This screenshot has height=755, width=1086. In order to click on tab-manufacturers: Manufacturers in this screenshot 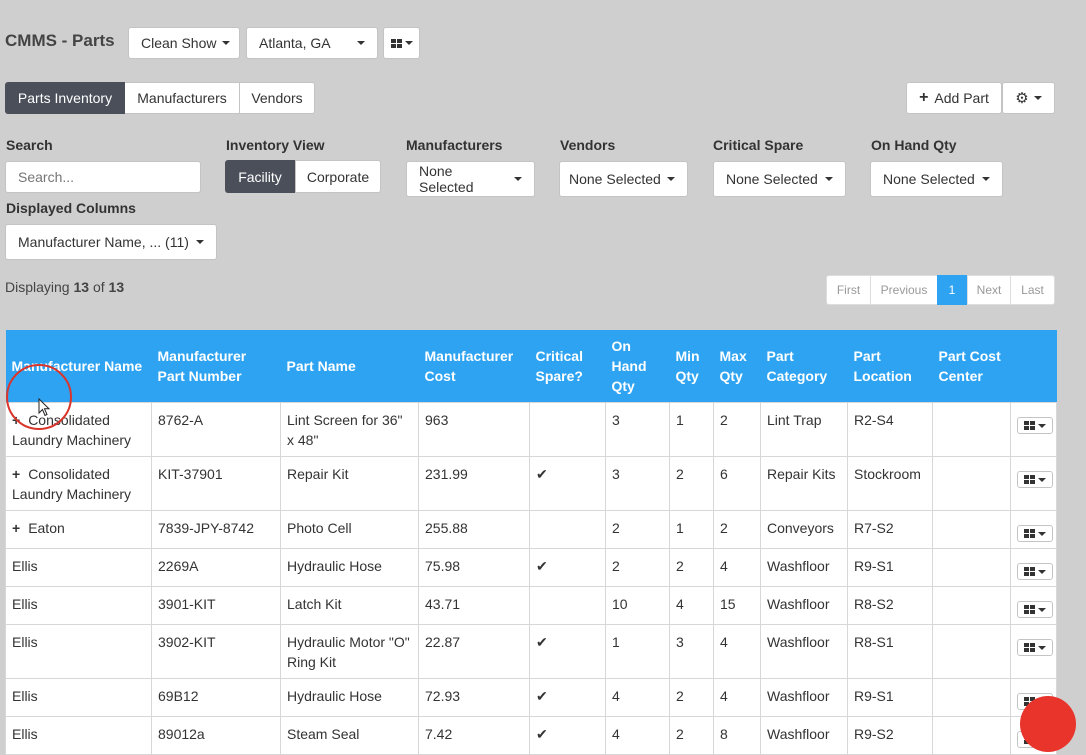, I will do `click(182, 98)`.